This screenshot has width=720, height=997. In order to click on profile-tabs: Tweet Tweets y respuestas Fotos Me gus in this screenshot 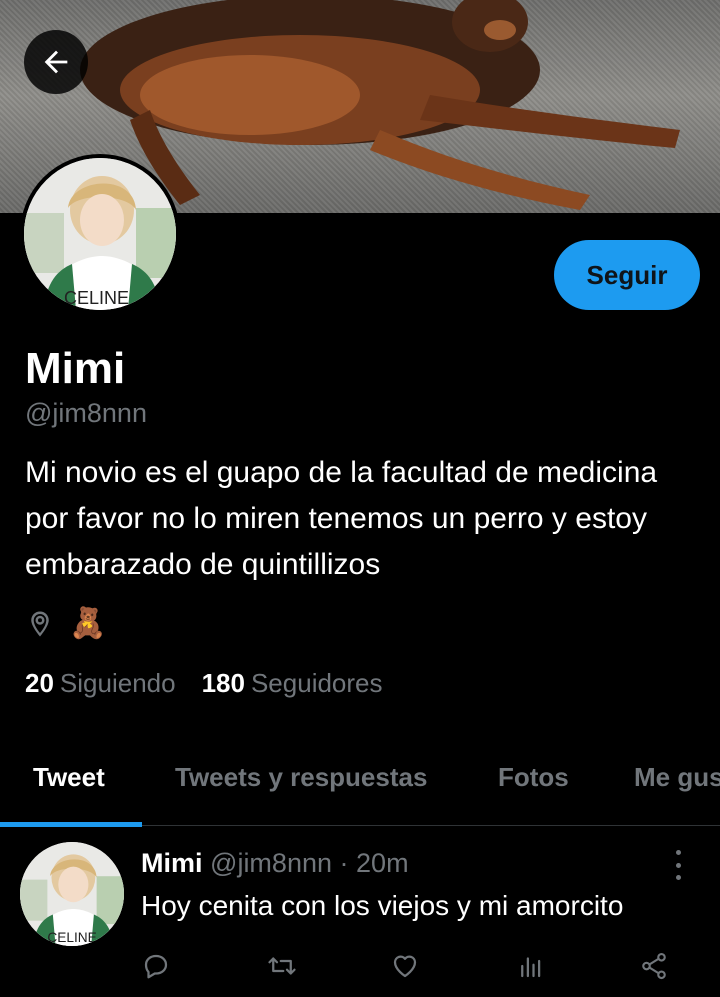, I will do `click(360, 785)`.